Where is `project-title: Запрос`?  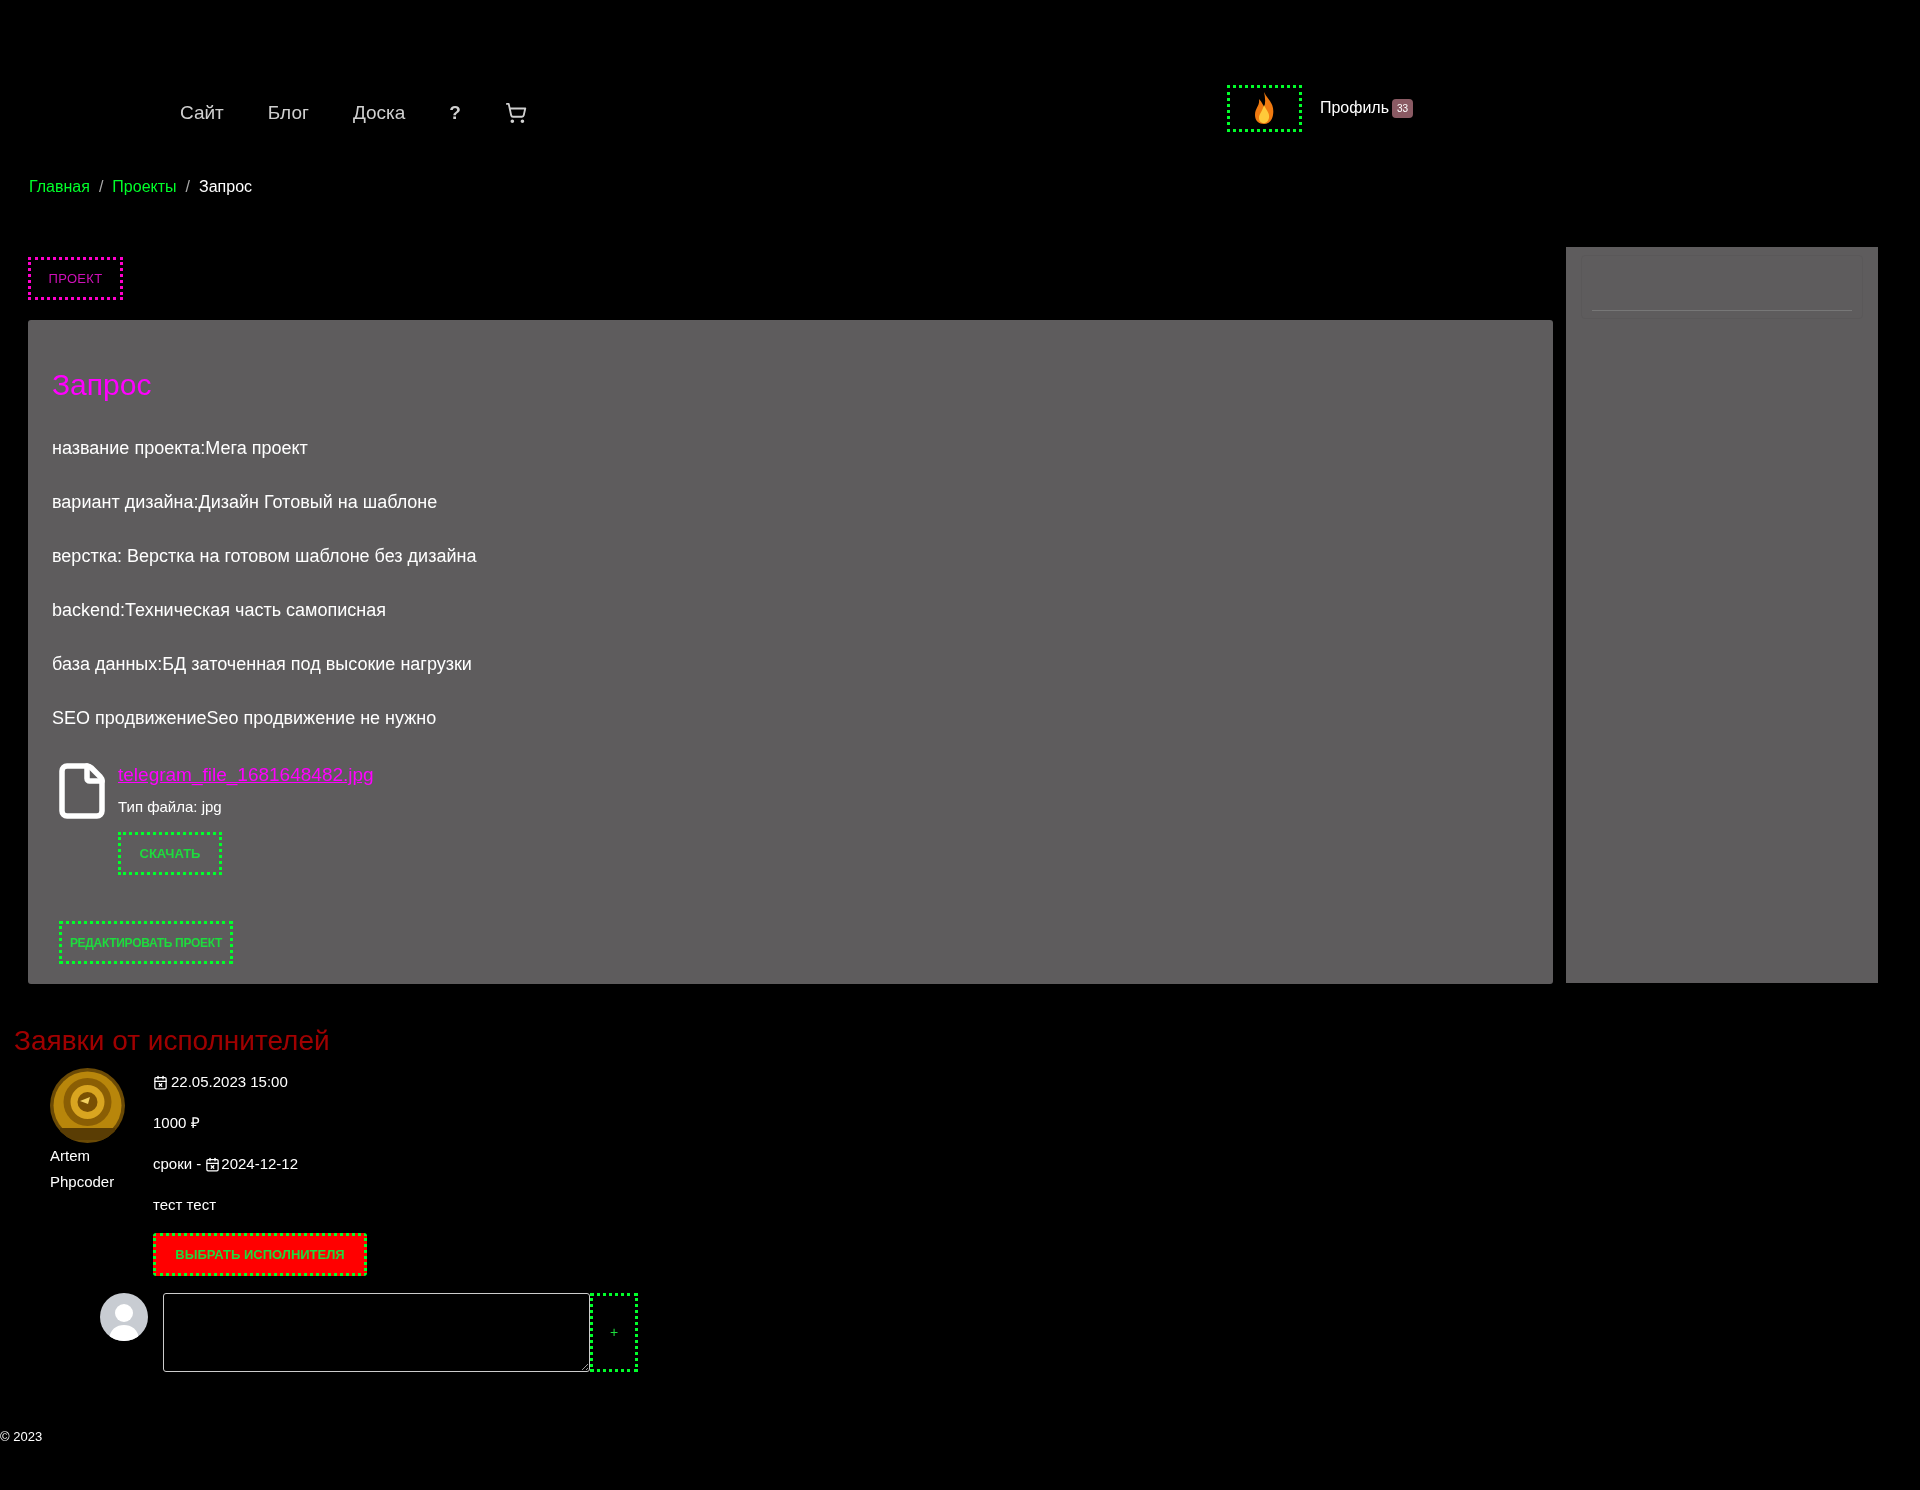
project-title: Запрос is located at coordinates (102, 385).